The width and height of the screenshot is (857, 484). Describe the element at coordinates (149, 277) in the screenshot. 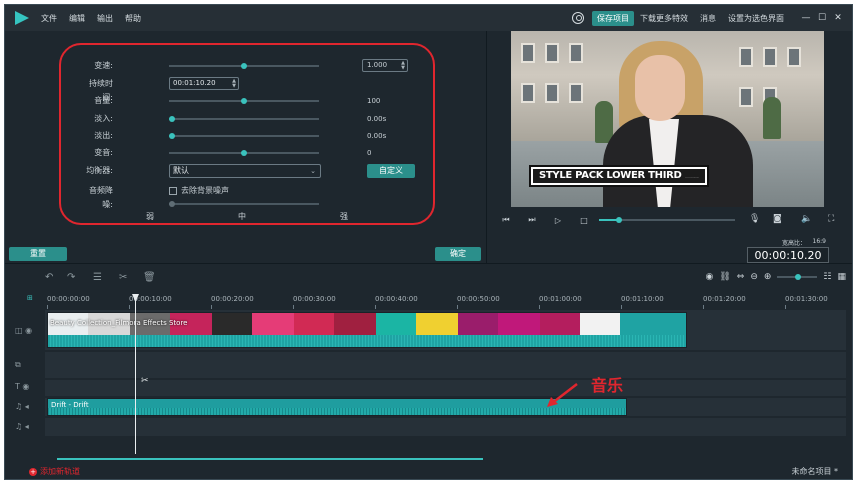

I see `delete-icon: 🗑` at that location.